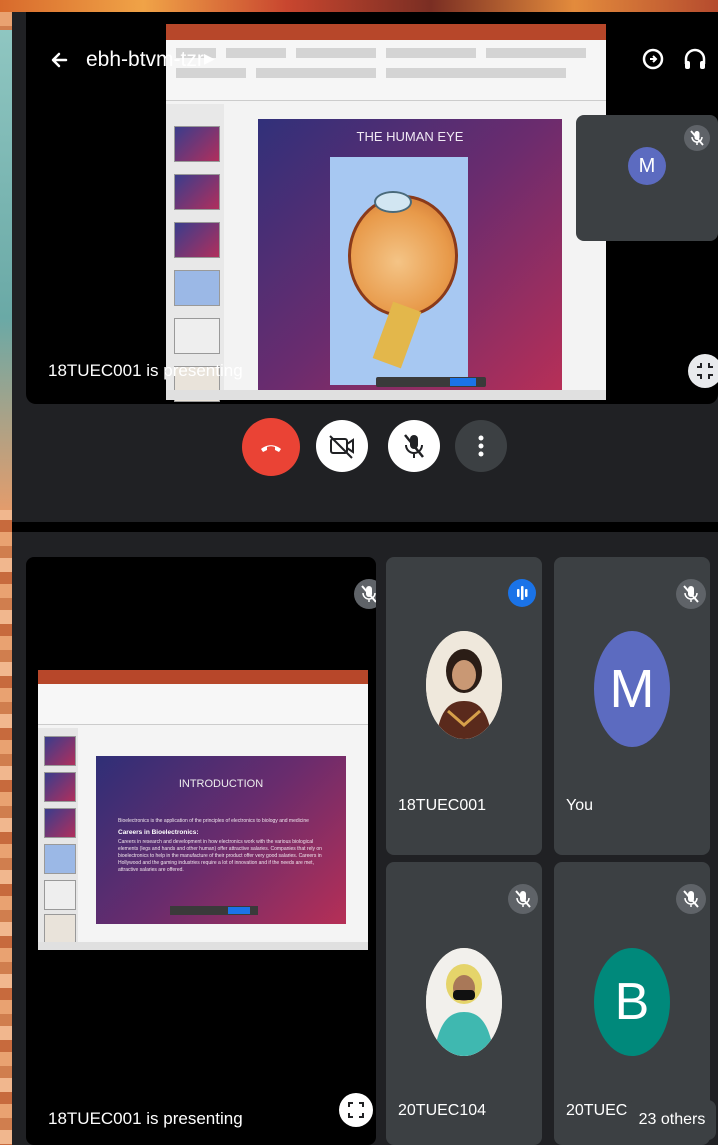 This screenshot has height=1145, width=718. What do you see at coordinates (60, 60) in the screenshot?
I see `back-arrow-icon` at bounding box center [60, 60].